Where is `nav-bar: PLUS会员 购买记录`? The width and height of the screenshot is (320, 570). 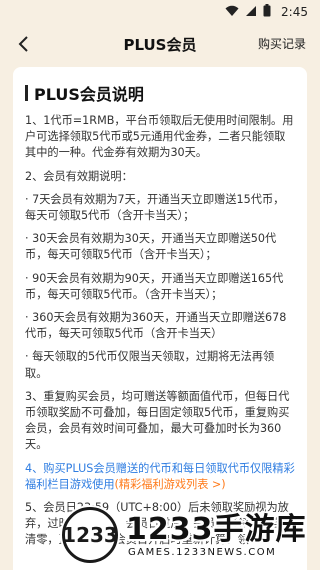
nav-bar: PLUS会员 购买记录 is located at coordinates (160, 44).